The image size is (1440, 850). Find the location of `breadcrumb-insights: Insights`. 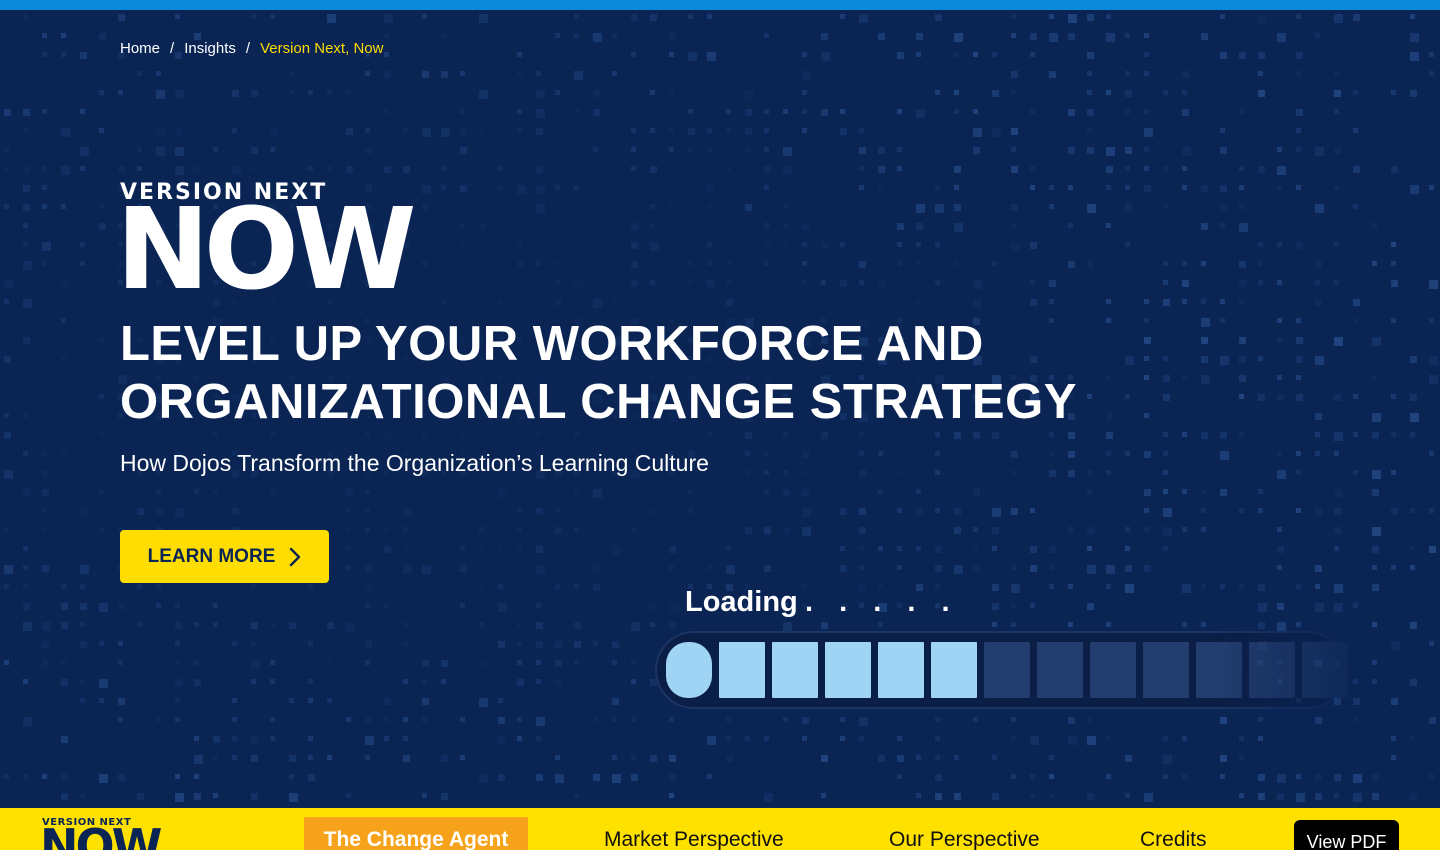

breadcrumb-insights: Insights is located at coordinates (210, 48).